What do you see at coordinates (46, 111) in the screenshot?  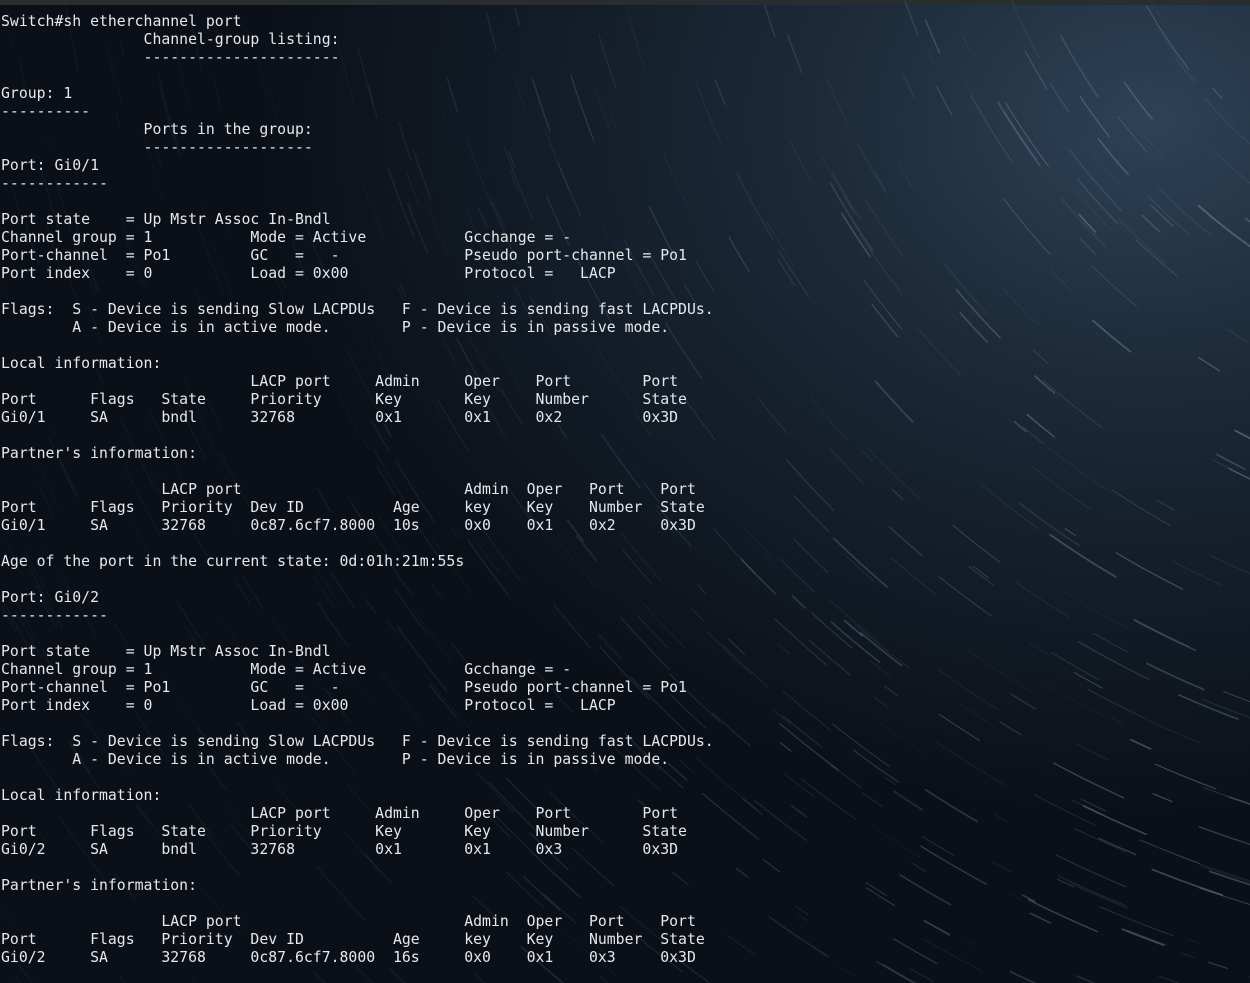 I see `terminal-line: ----------` at bounding box center [46, 111].